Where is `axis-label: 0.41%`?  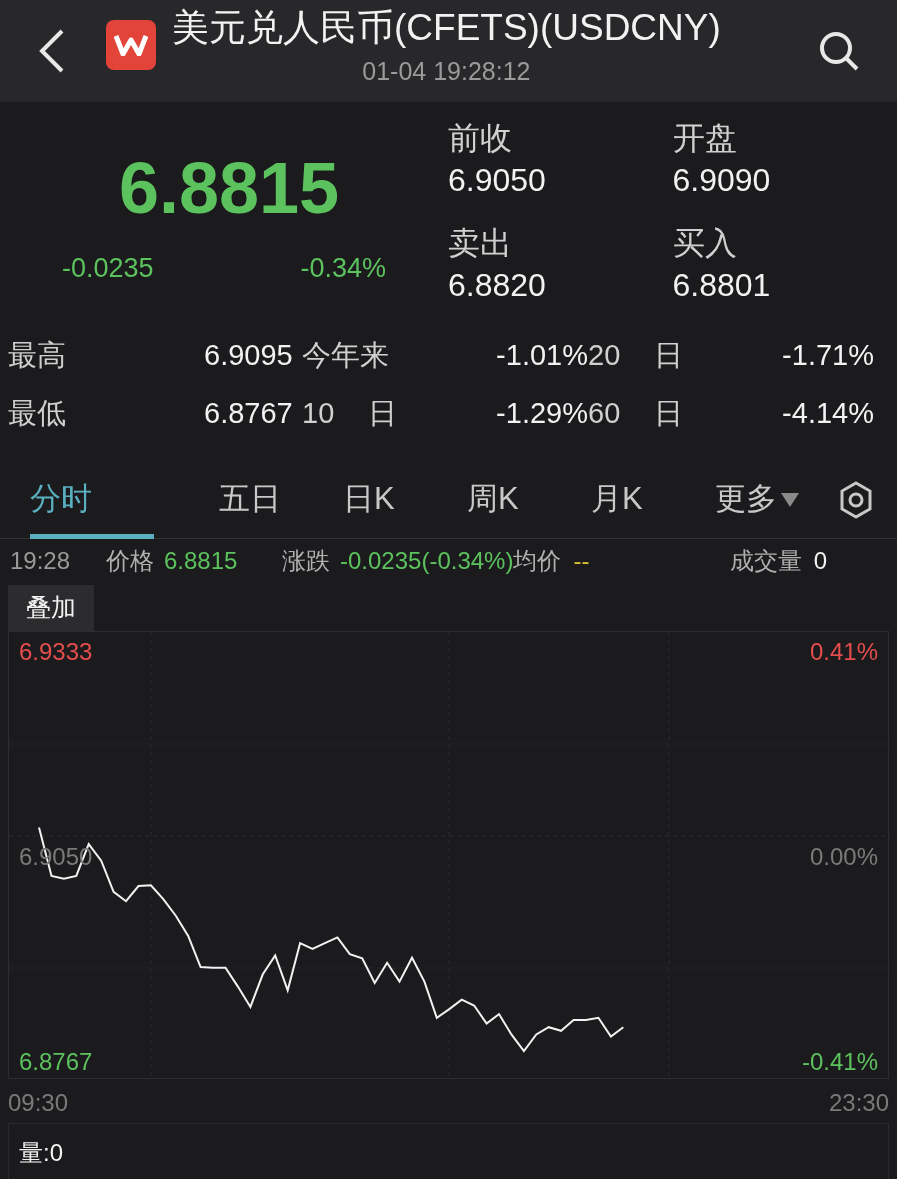
axis-label: 0.41% is located at coordinates (843, 652).